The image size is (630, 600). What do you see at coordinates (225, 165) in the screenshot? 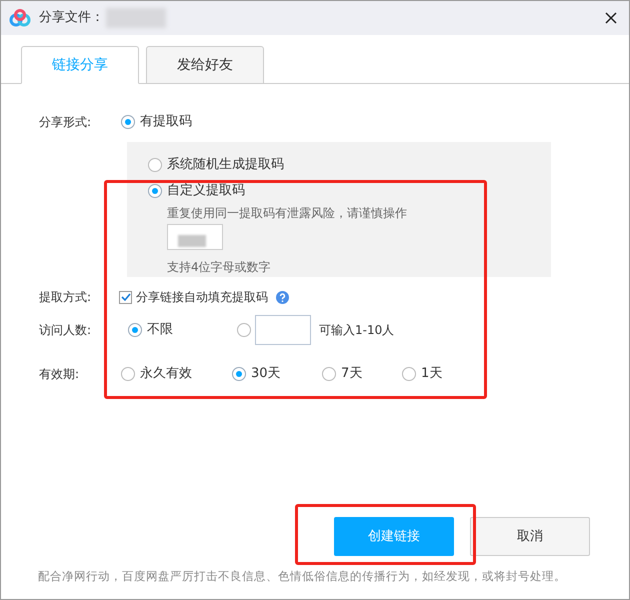
I see `option-label: 系统随机生成提取码` at bounding box center [225, 165].